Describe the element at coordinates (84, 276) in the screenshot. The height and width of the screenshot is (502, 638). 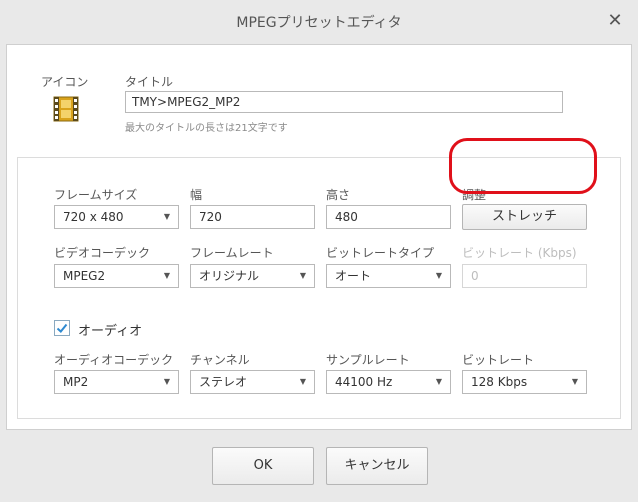
I see `video-codec-value: MPEG2` at that location.